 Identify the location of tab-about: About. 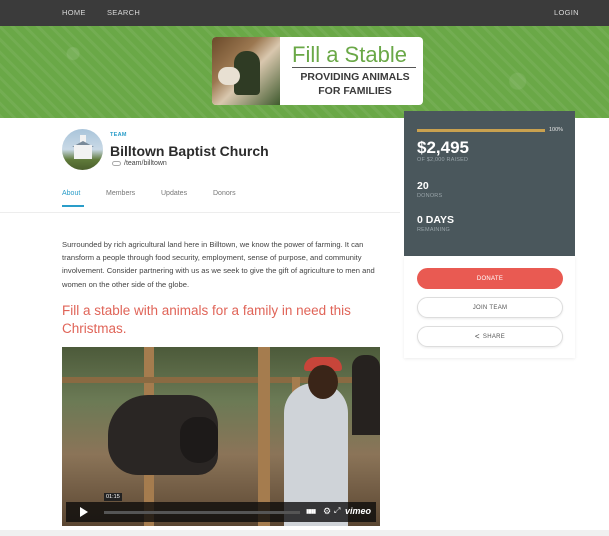
(71, 193).